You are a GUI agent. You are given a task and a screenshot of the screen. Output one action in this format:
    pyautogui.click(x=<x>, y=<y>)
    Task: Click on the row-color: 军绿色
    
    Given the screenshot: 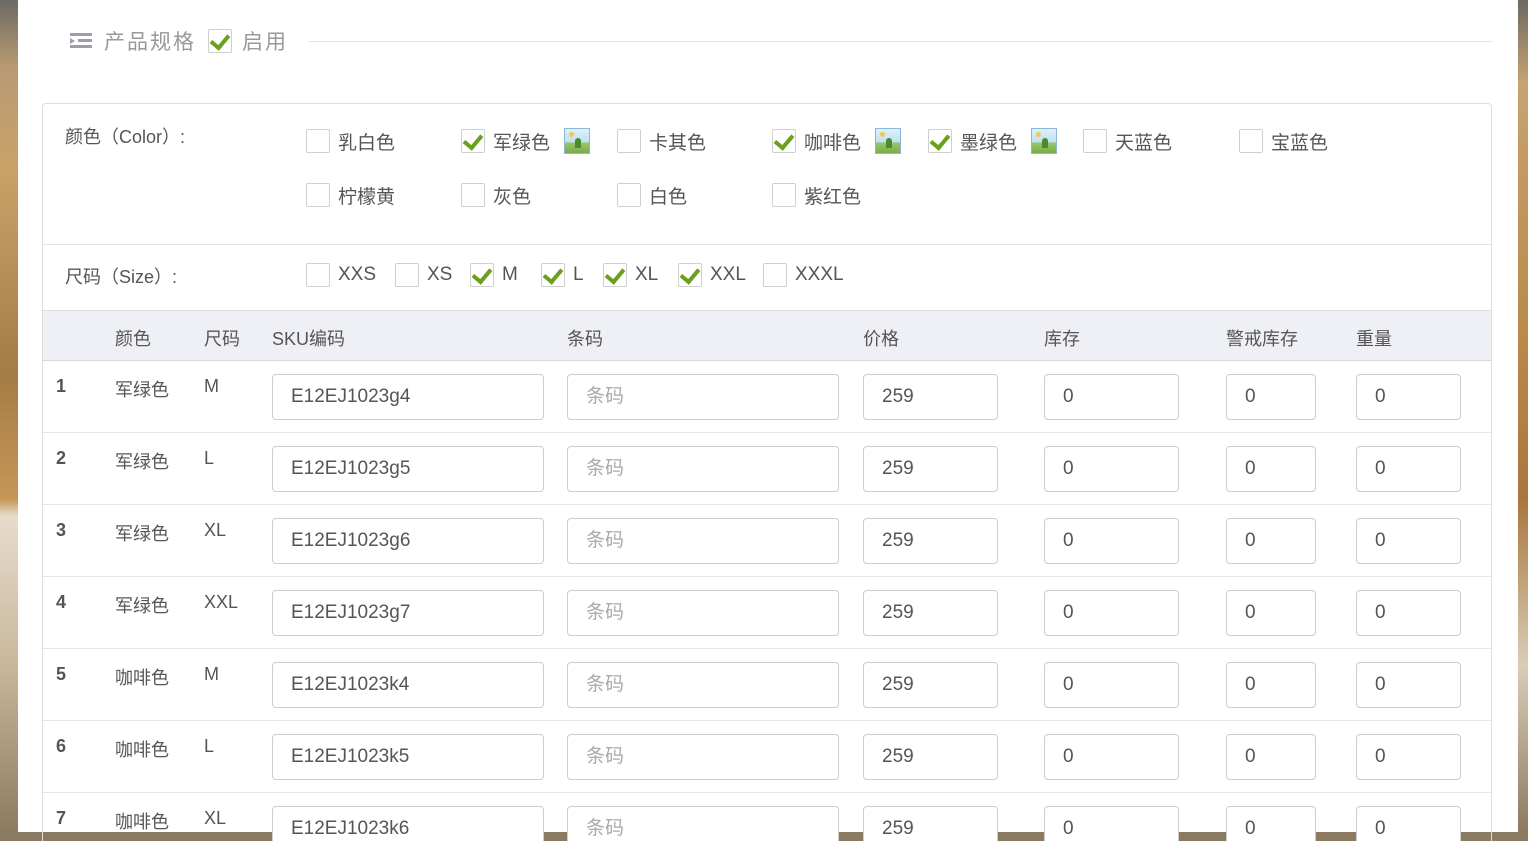 What is the action you would take?
    pyautogui.click(x=142, y=462)
    